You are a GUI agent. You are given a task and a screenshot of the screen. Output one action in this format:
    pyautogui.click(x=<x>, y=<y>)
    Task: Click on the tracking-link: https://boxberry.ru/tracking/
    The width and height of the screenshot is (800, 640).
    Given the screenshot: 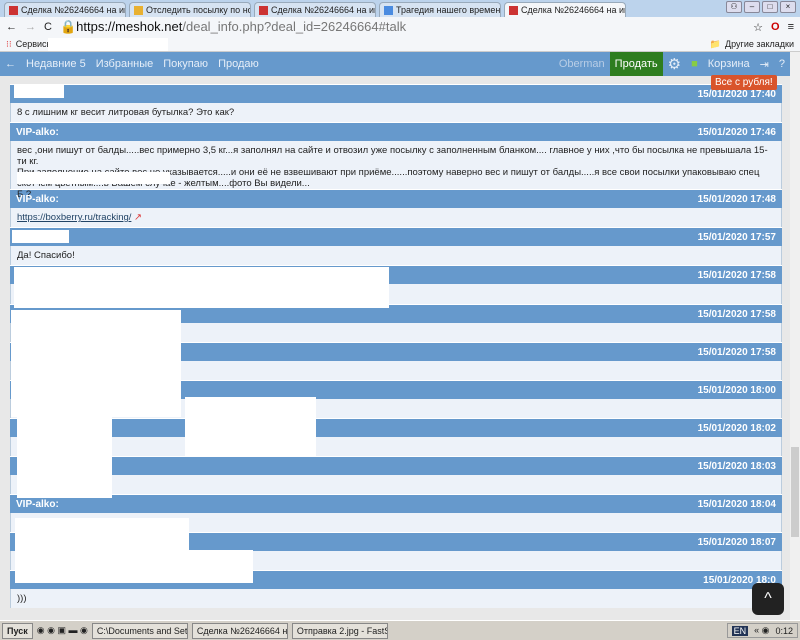 What is the action you would take?
    pyautogui.click(x=74, y=217)
    